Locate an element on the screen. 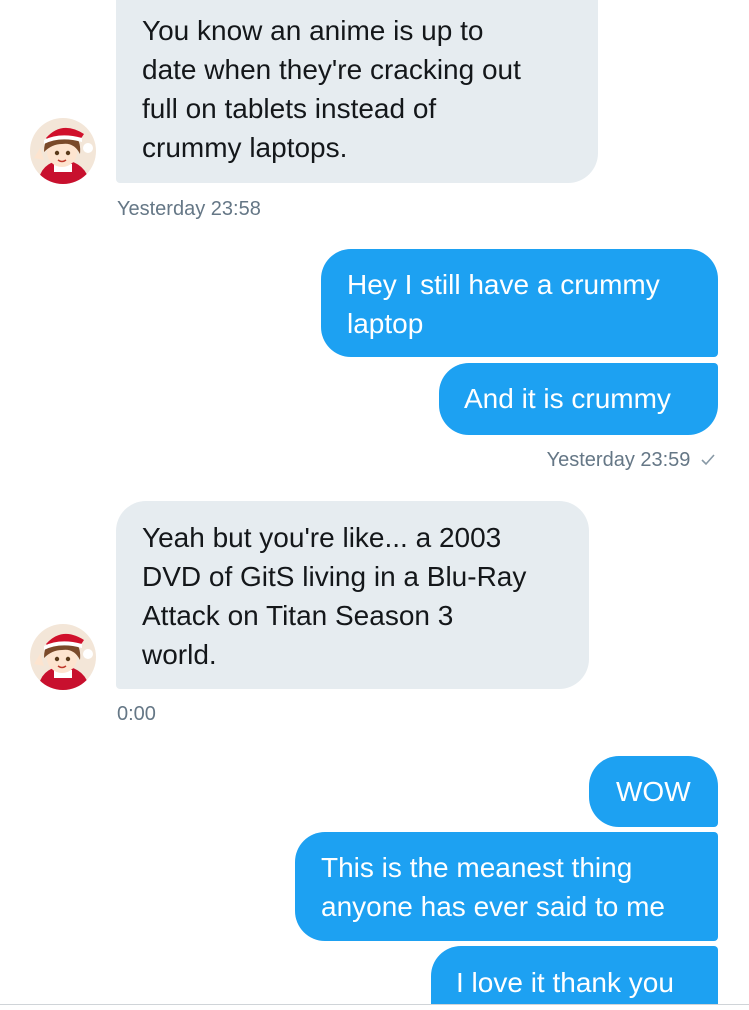 Image resolution: width=749 pixels, height=1010 pixels. message-text-line: WOW is located at coordinates (653, 791).